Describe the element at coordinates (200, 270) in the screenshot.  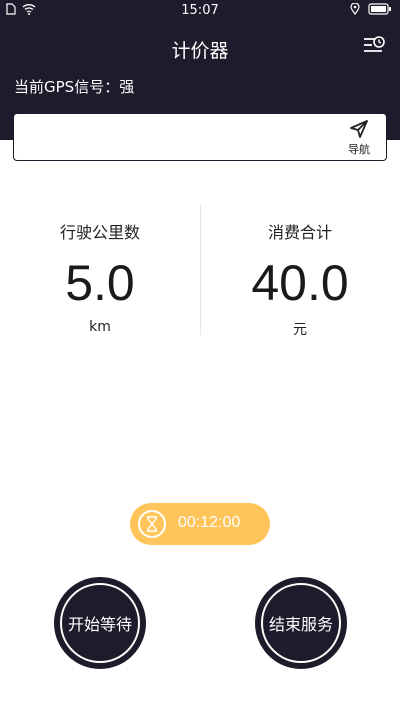
I see `stats-divider` at that location.